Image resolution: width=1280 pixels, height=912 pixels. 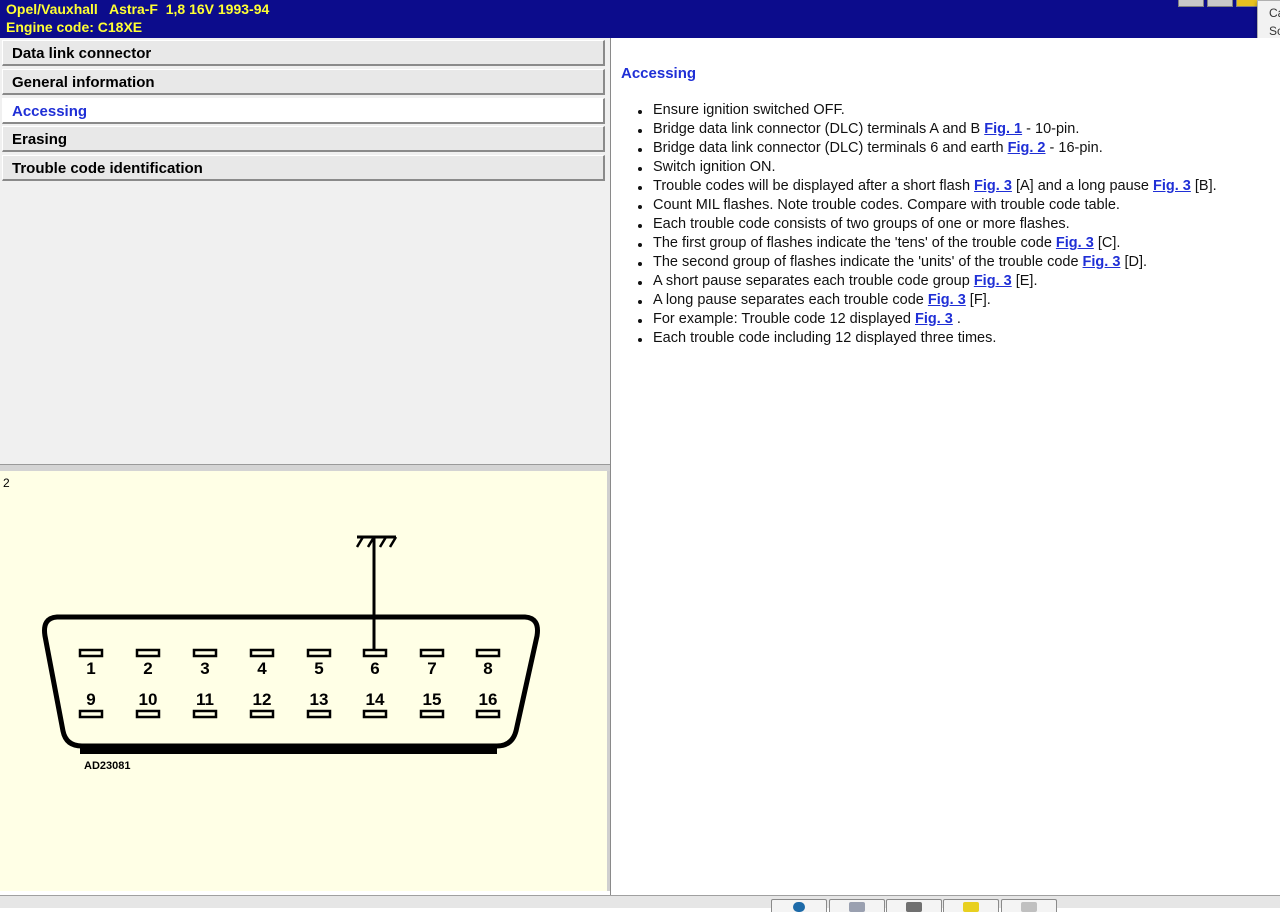 I want to click on figure-link: Fig. 1, so click(x=1003, y=129).